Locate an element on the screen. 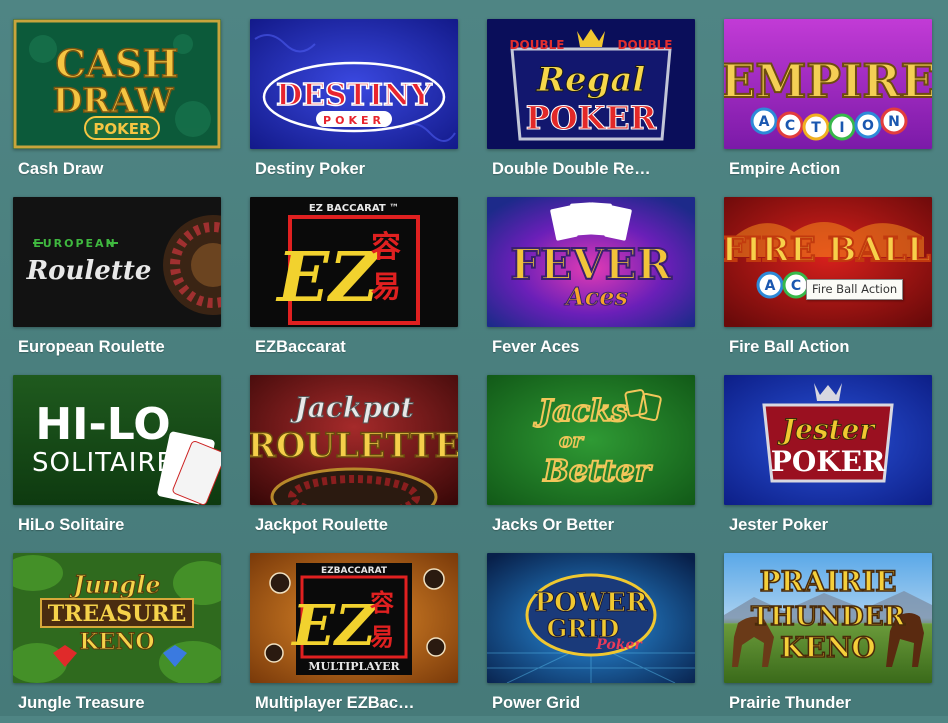 This screenshot has width=948, height=723. destiny-poker-logo: DESTINY POKER is located at coordinates (354, 84).